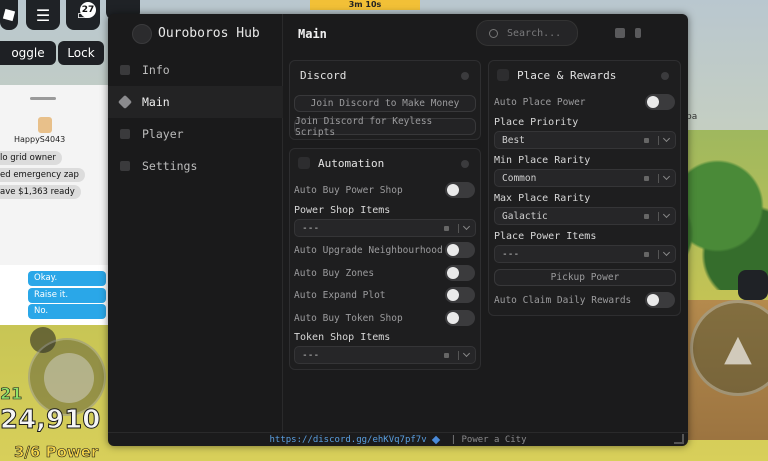  What do you see at coordinates (45, 125) in the screenshot?
I see `avatar` at bounding box center [45, 125].